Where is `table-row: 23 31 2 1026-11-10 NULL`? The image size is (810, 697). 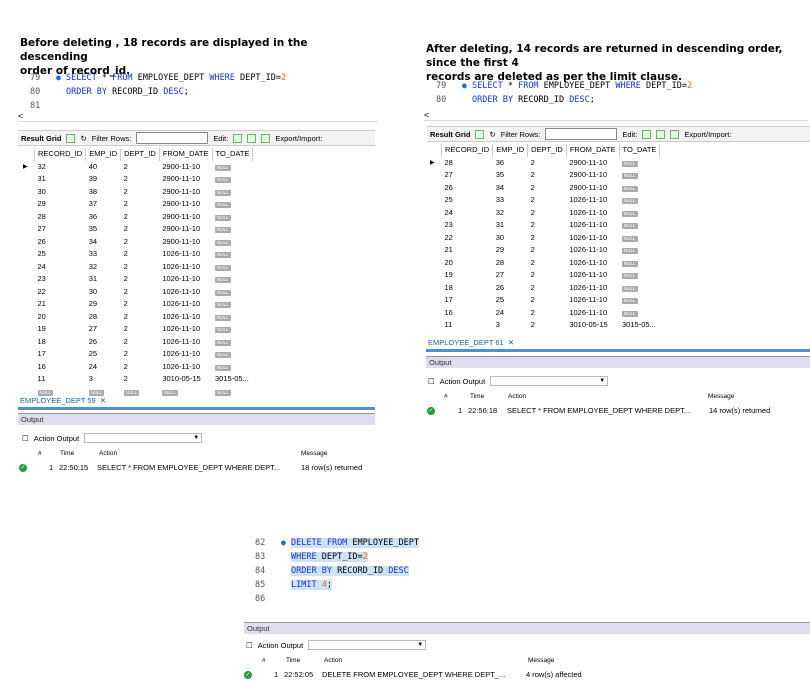 table-row: 23 31 2 1026-11-10 NULL is located at coordinates (136, 279).